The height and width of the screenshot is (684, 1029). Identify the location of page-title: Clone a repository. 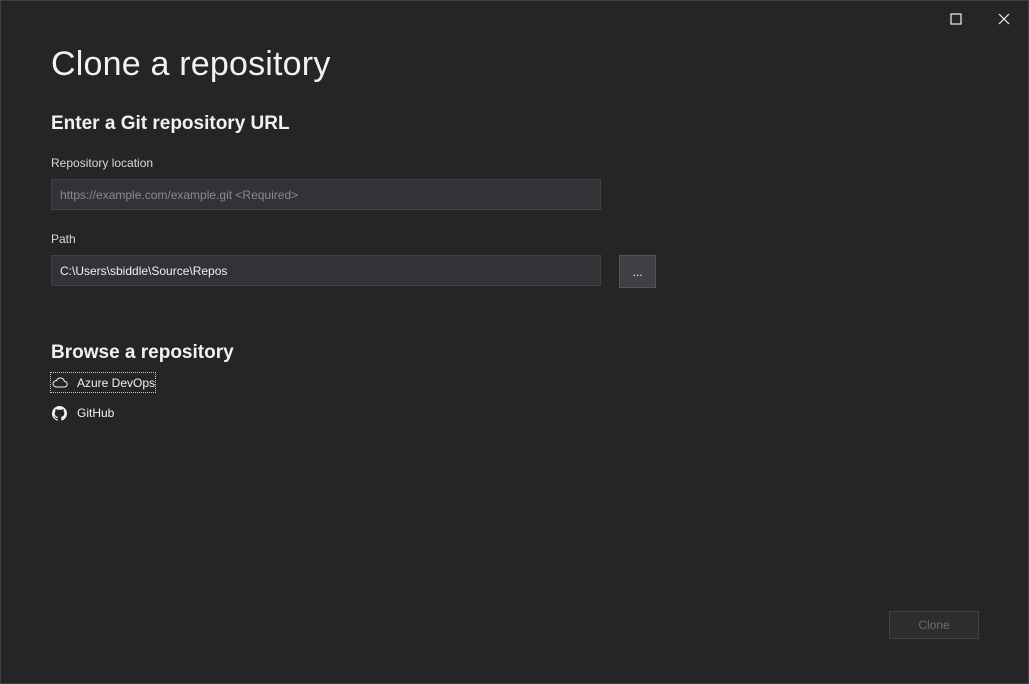
(191, 64).